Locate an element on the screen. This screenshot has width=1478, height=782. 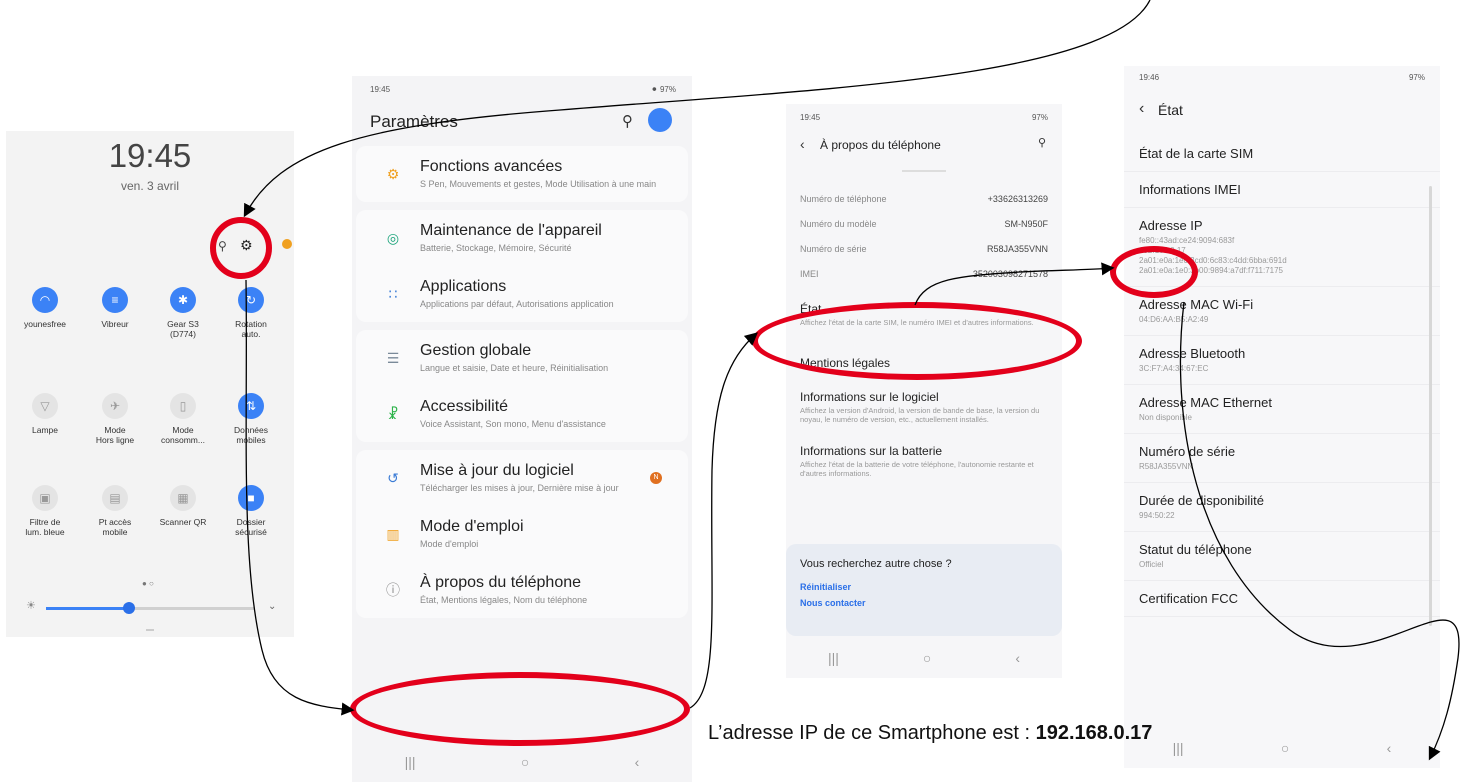
status-bar: 19:45 ⚫ 97% is located at coordinates (522, 86).